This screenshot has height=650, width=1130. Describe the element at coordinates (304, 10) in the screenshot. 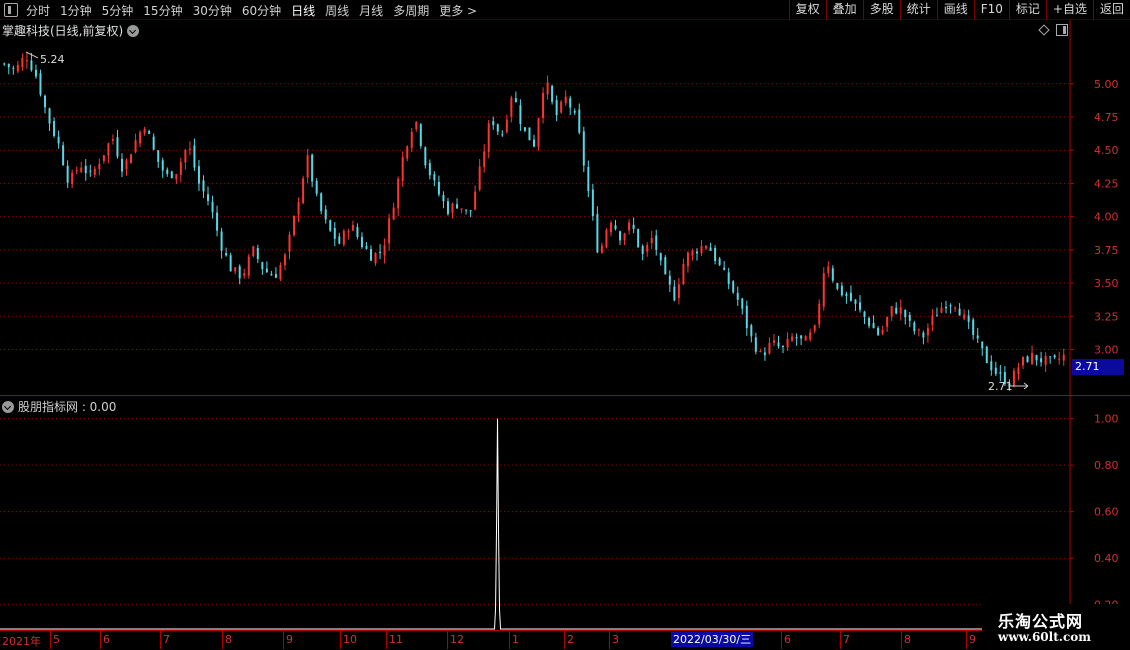

I see `tab-period-daily: 日线` at that location.